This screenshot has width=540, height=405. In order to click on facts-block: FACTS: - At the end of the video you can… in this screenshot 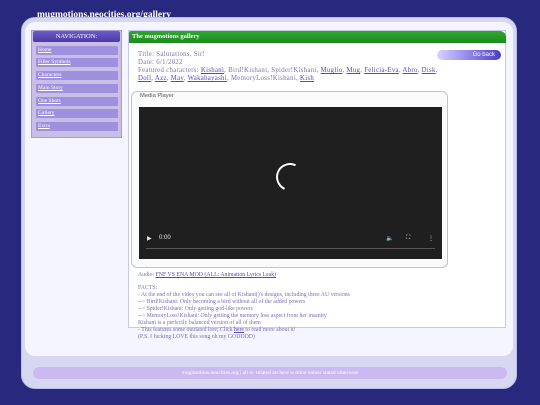, I will do `click(288, 313)`.